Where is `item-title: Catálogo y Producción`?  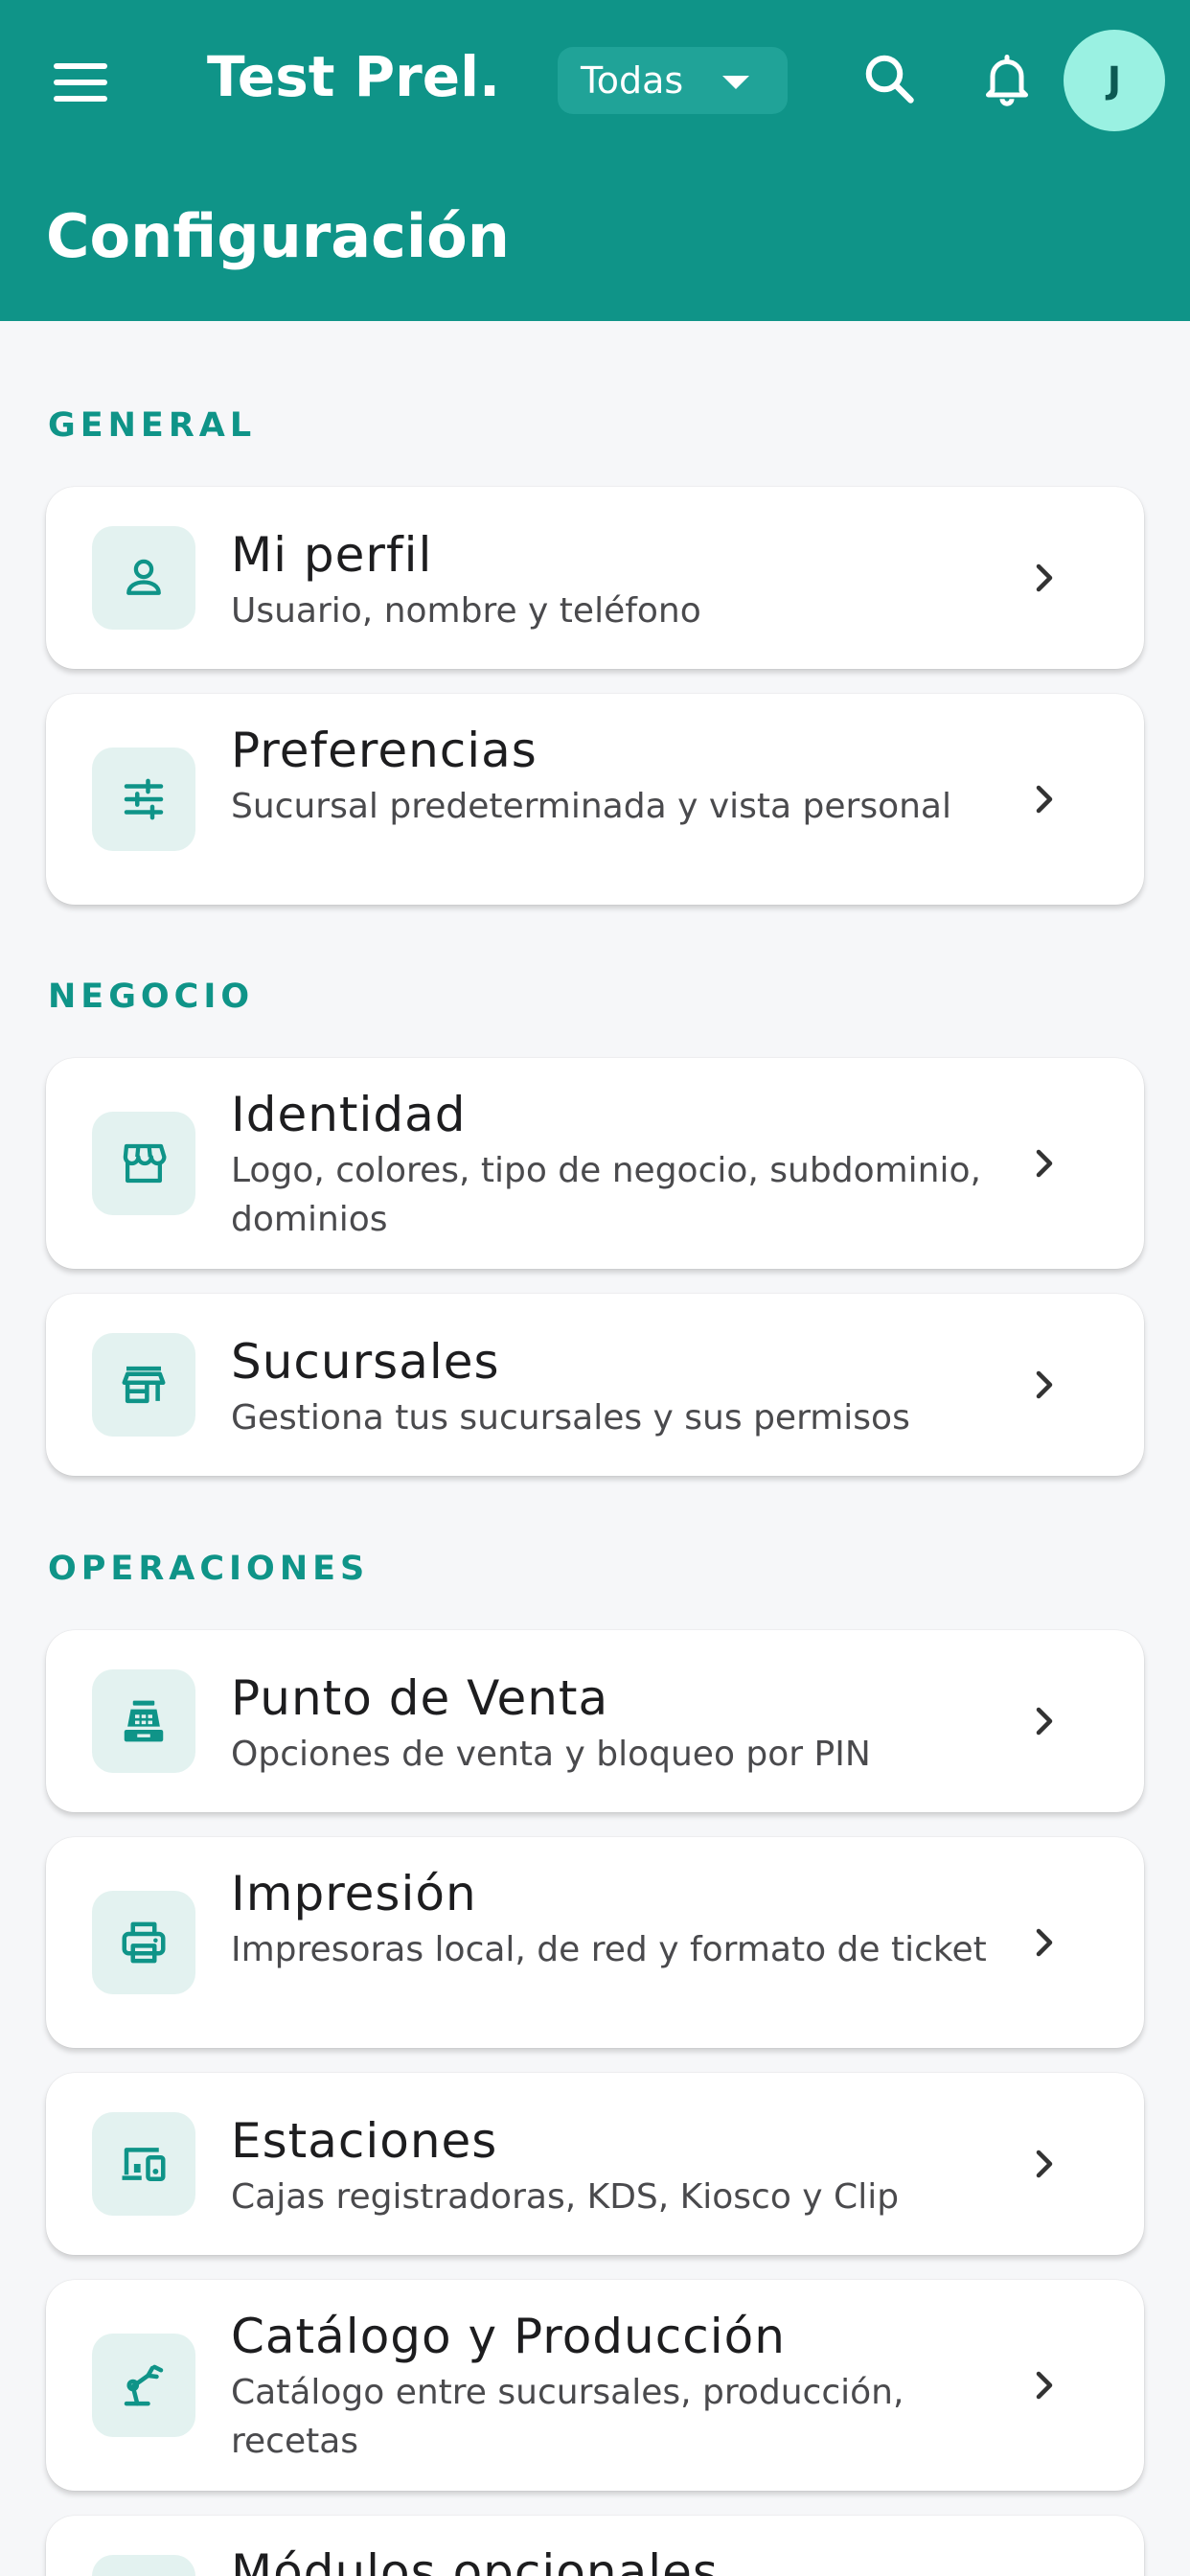
item-title: Catálogo y Producción is located at coordinates (509, 2336).